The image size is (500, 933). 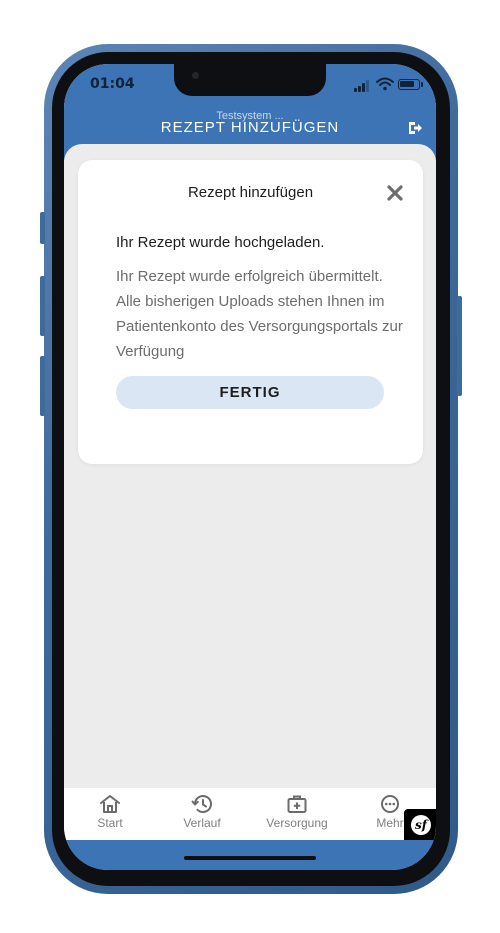 What do you see at coordinates (250, 192) in the screenshot?
I see `dialog-title: Rezept hinzufügen` at bounding box center [250, 192].